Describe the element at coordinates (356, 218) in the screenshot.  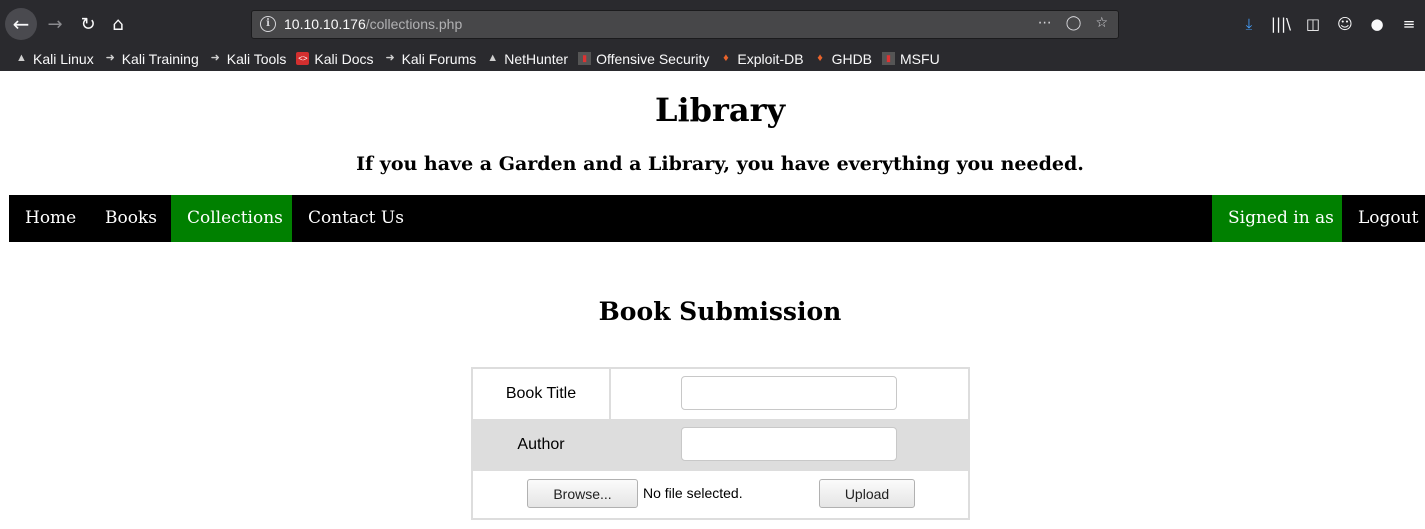
I see `nav-contact-us: Contact Us` at that location.